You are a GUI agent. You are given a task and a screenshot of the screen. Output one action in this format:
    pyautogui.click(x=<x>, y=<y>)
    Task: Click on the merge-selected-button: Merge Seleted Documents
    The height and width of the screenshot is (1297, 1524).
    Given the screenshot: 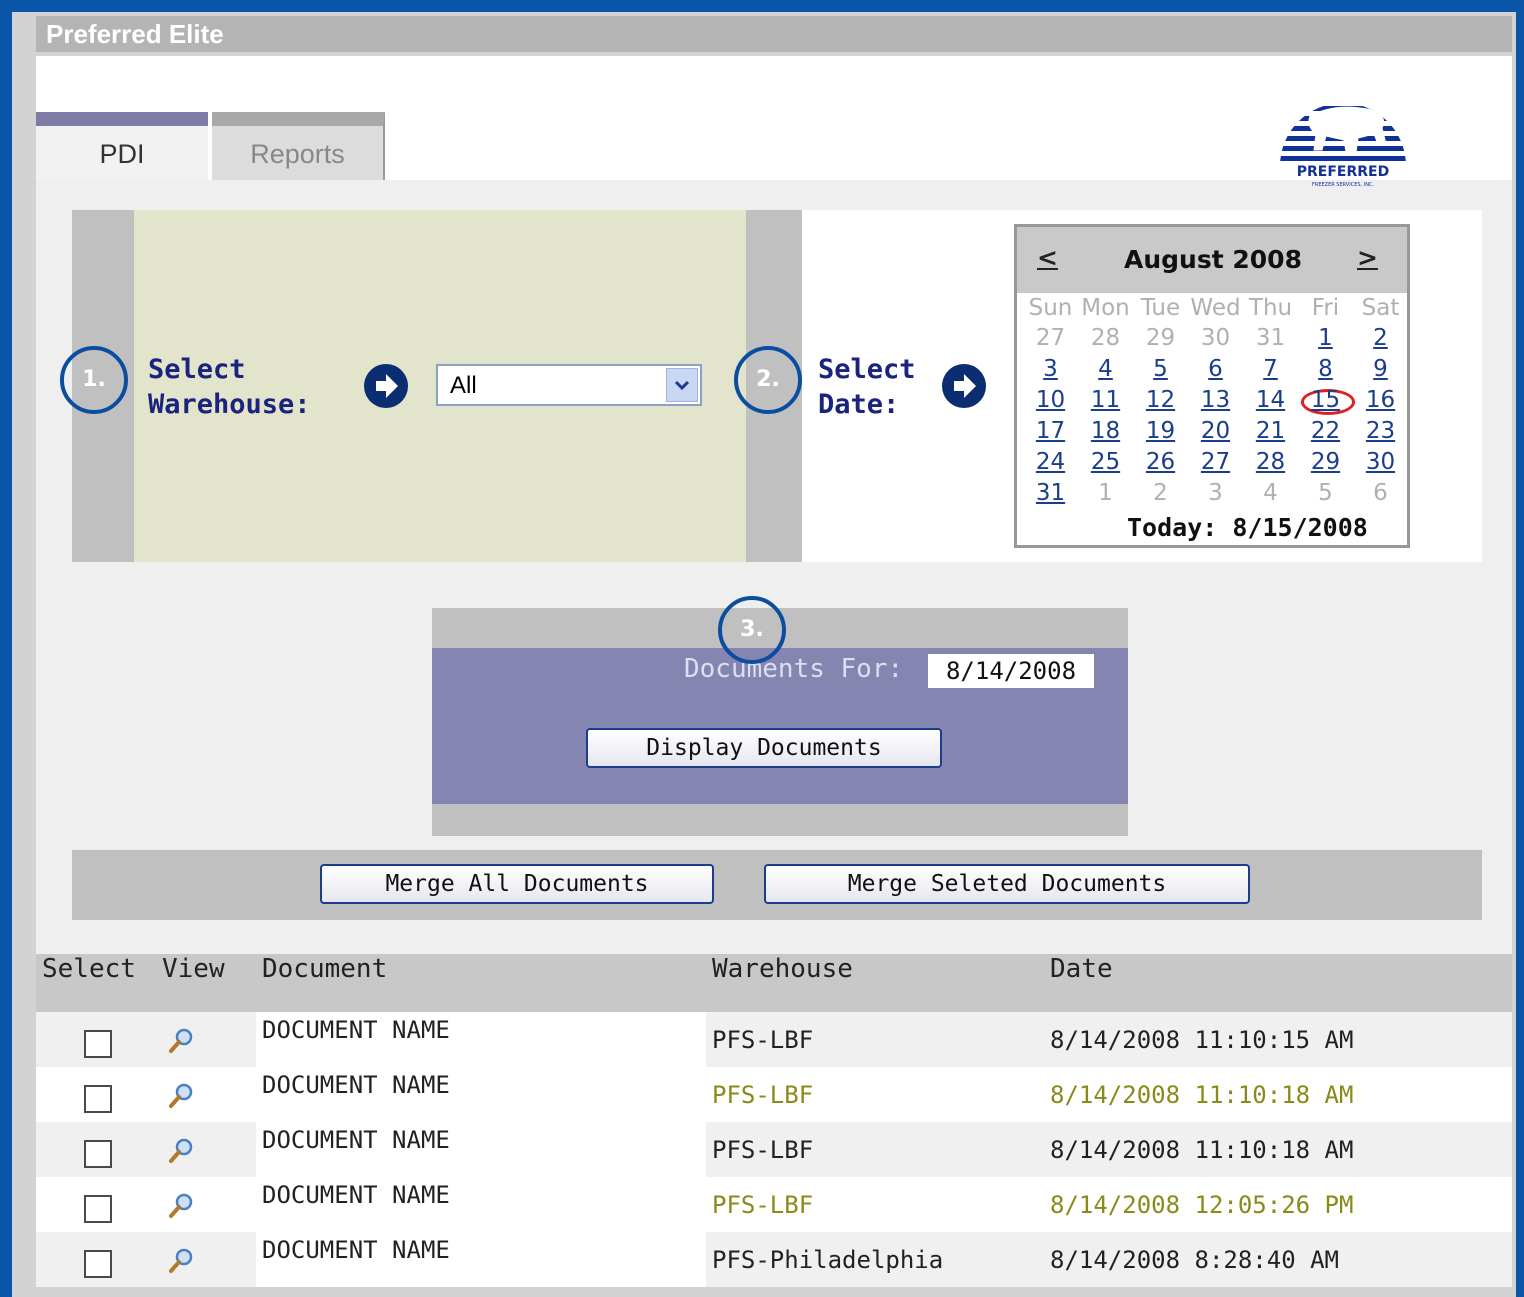 What is the action you would take?
    pyautogui.click(x=1007, y=884)
    